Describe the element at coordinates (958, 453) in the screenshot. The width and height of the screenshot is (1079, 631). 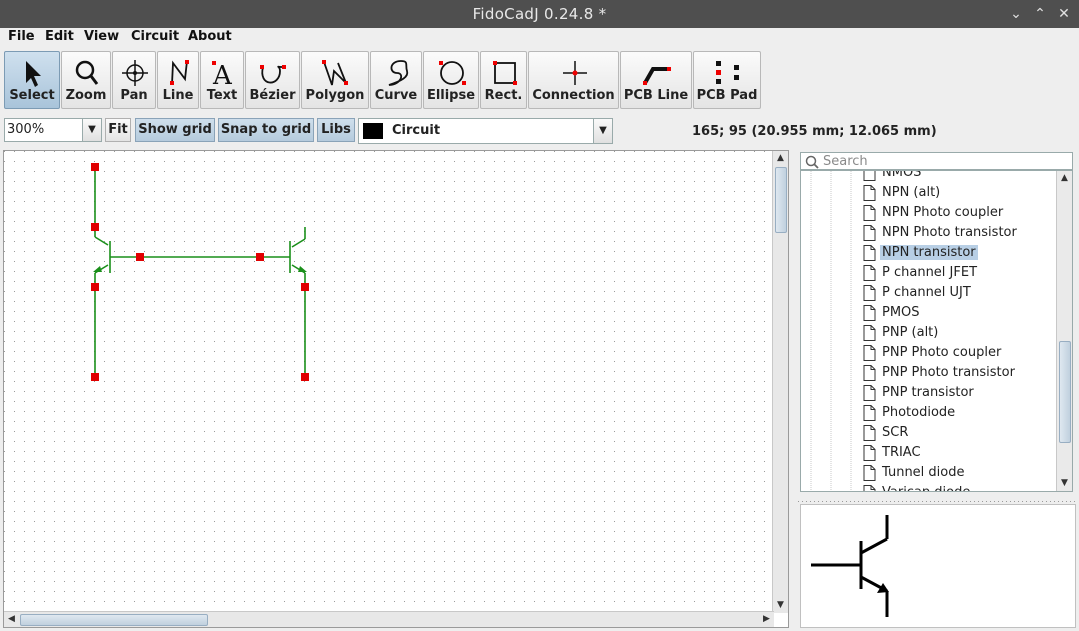
I see `library-item: TRIAC` at that location.